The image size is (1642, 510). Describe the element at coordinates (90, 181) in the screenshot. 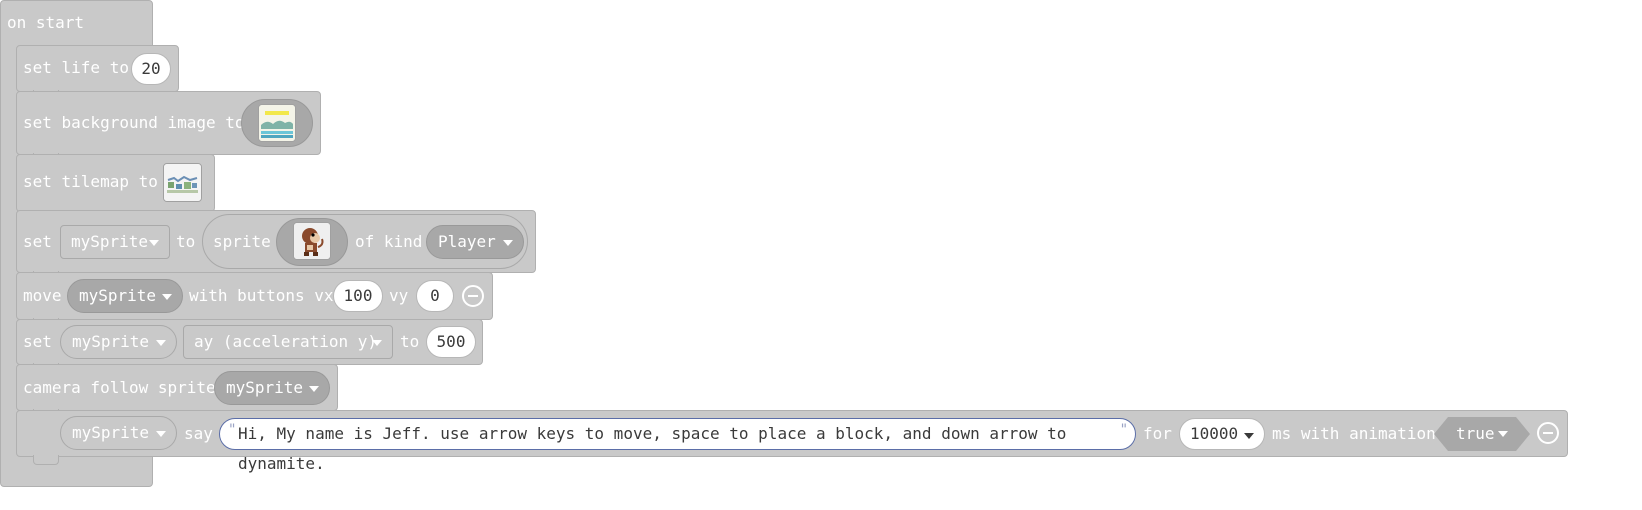

I see `set-tilemap-label: set tilemap to` at that location.